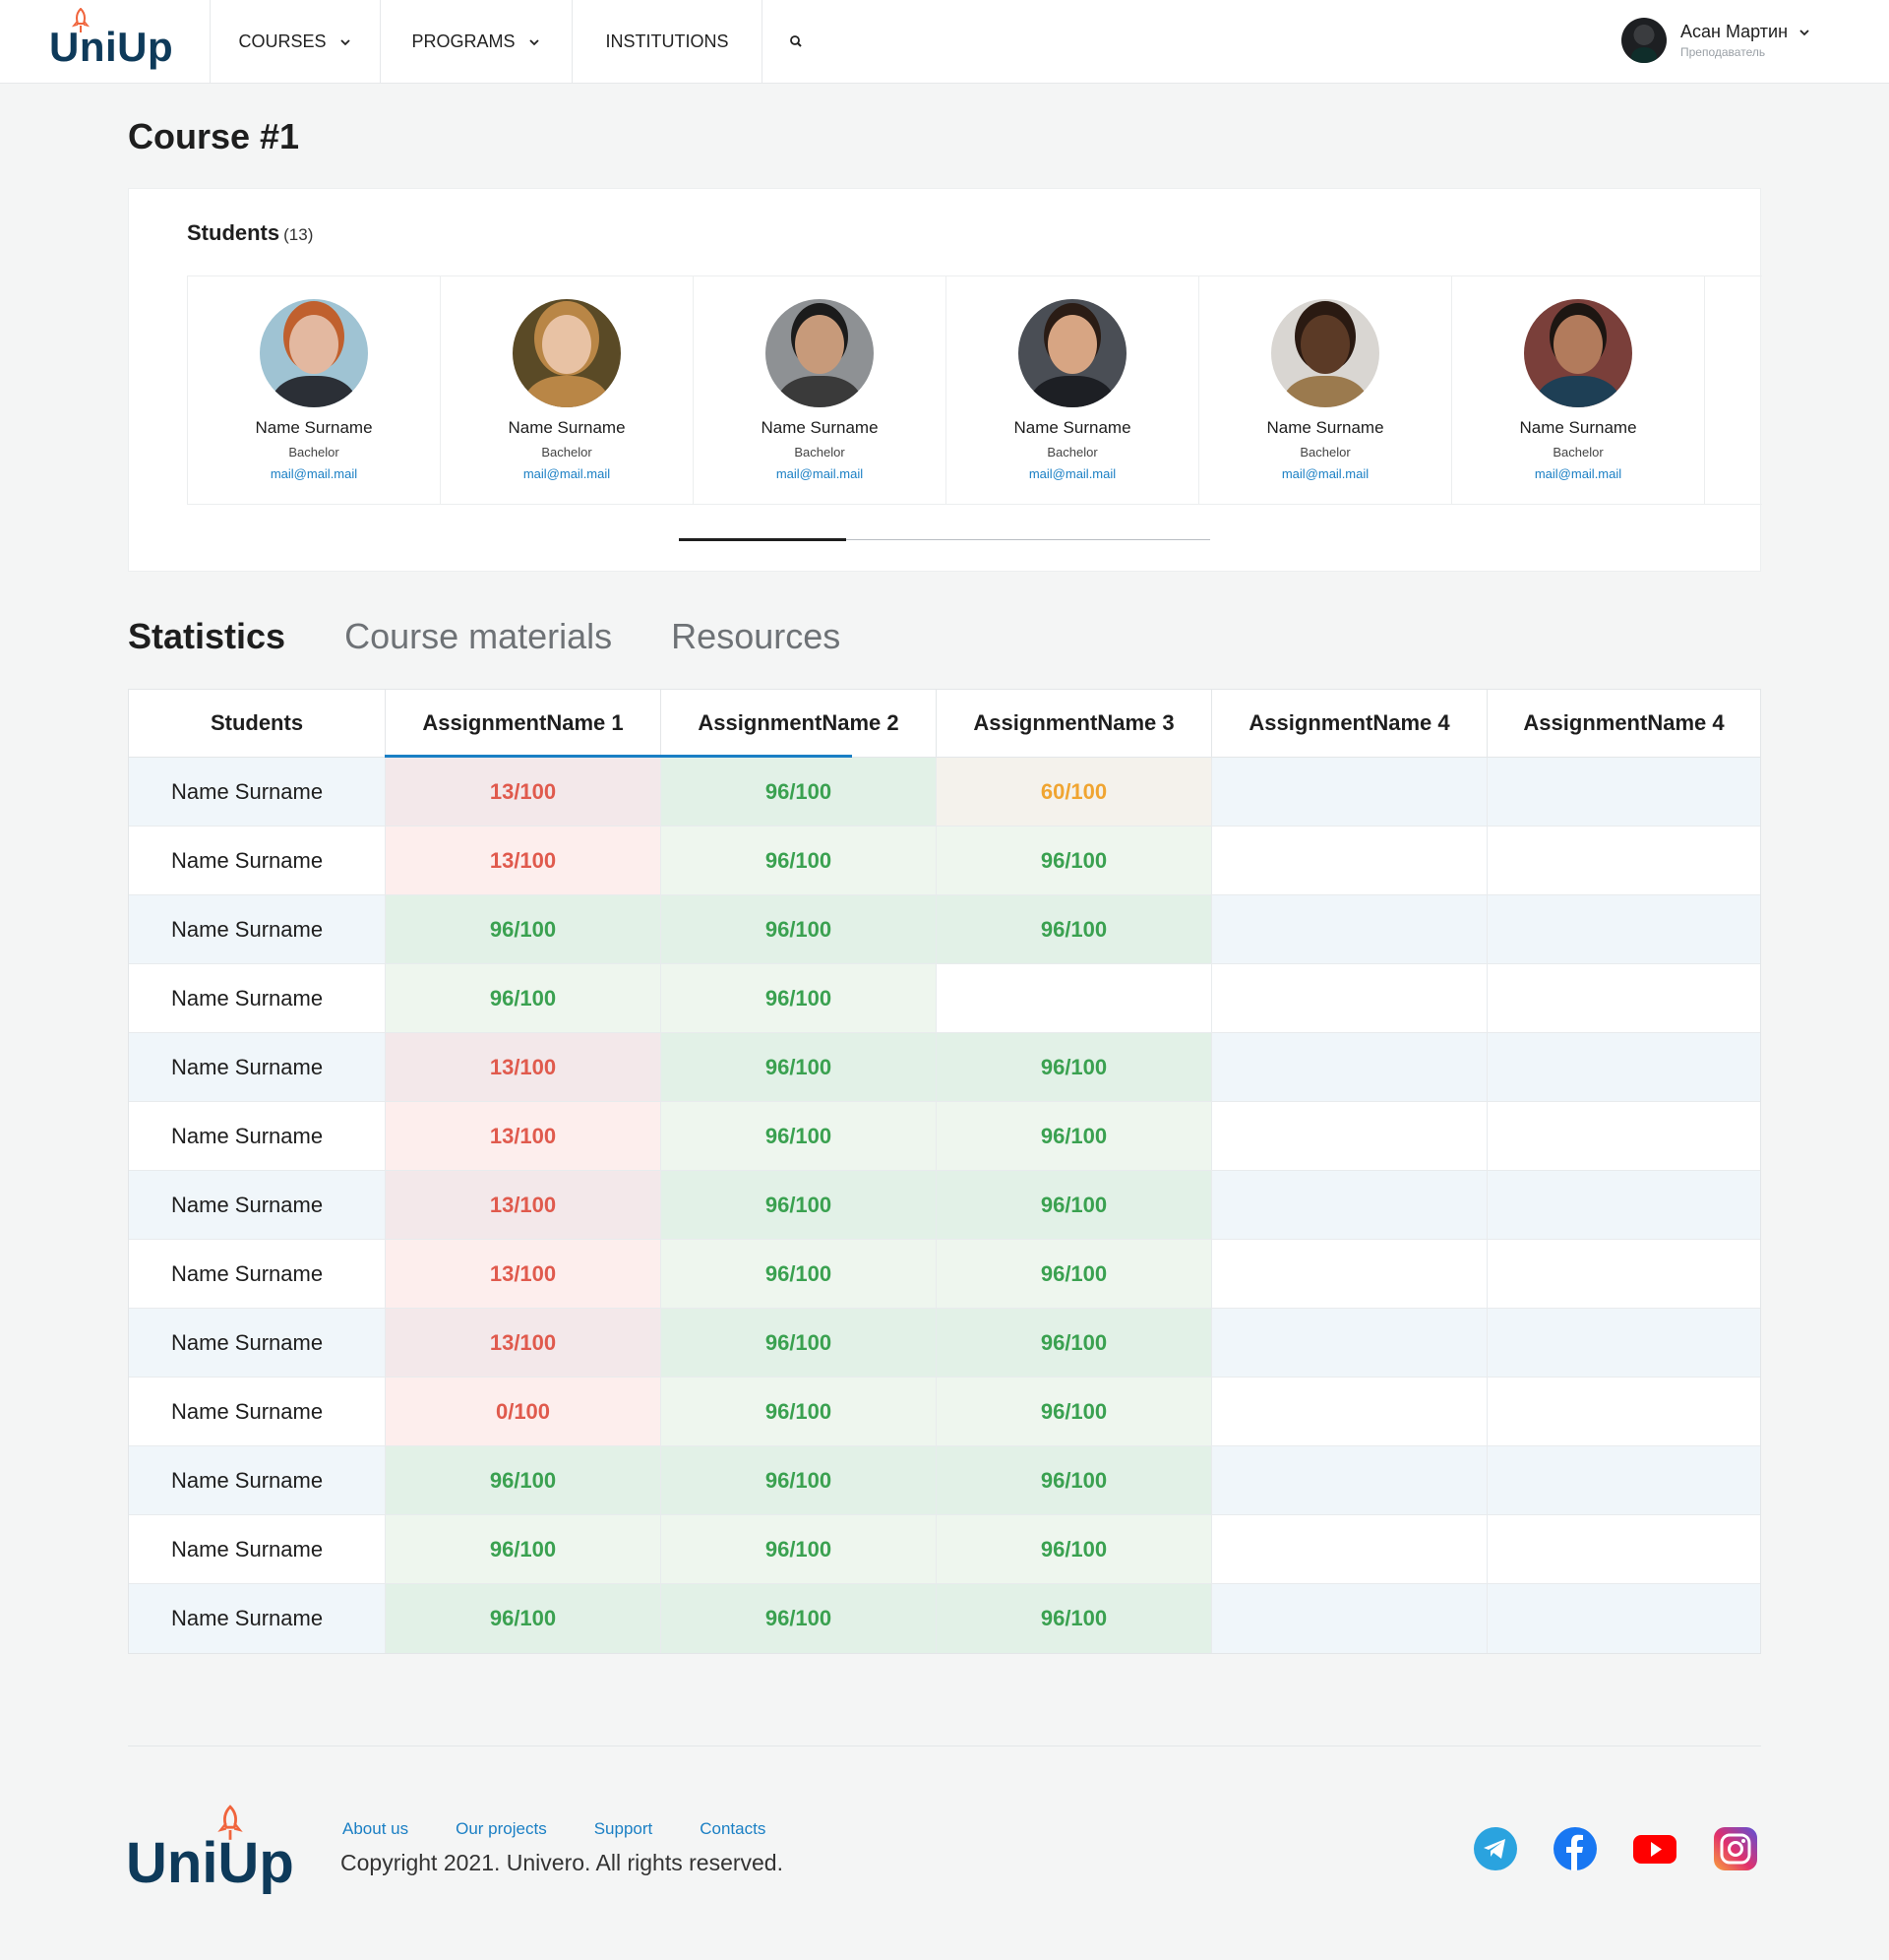  What do you see at coordinates (797, 42) in the screenshot?
I see `search-icon` at bounding box center [797, 42].